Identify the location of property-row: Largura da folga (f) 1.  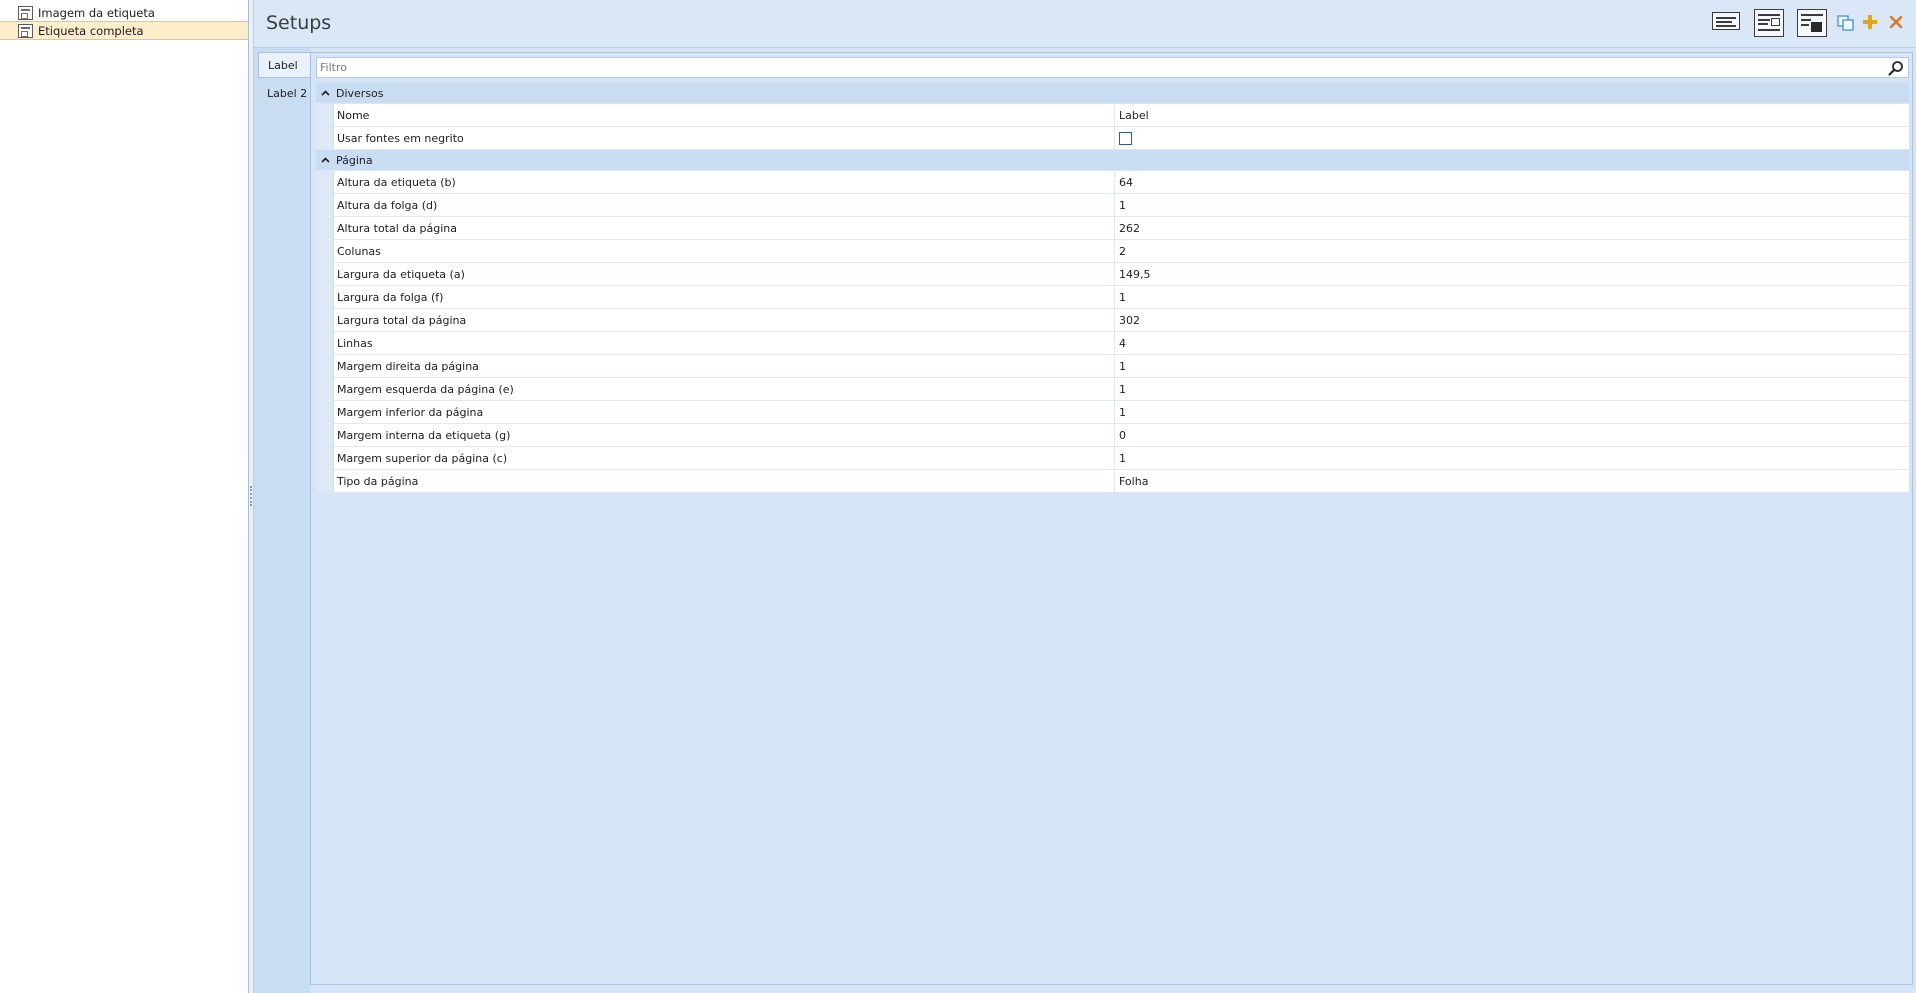
(1112, 297).